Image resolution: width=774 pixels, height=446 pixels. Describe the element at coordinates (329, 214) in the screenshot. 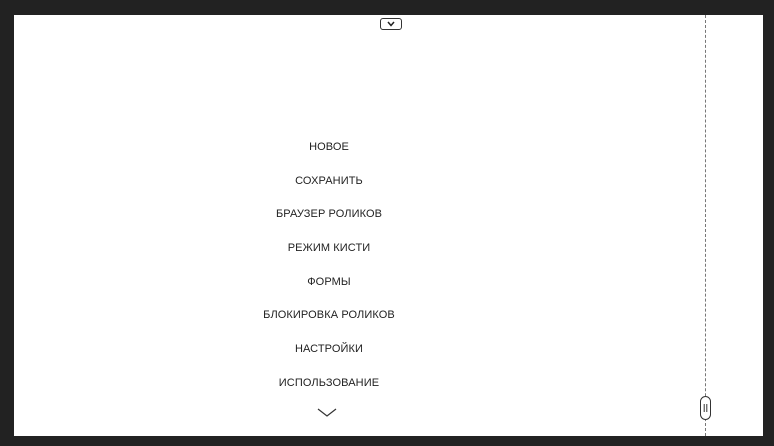

I see `menu-item-clip-browser: БРАУЗЕР РОЛИКОВ` at that location.